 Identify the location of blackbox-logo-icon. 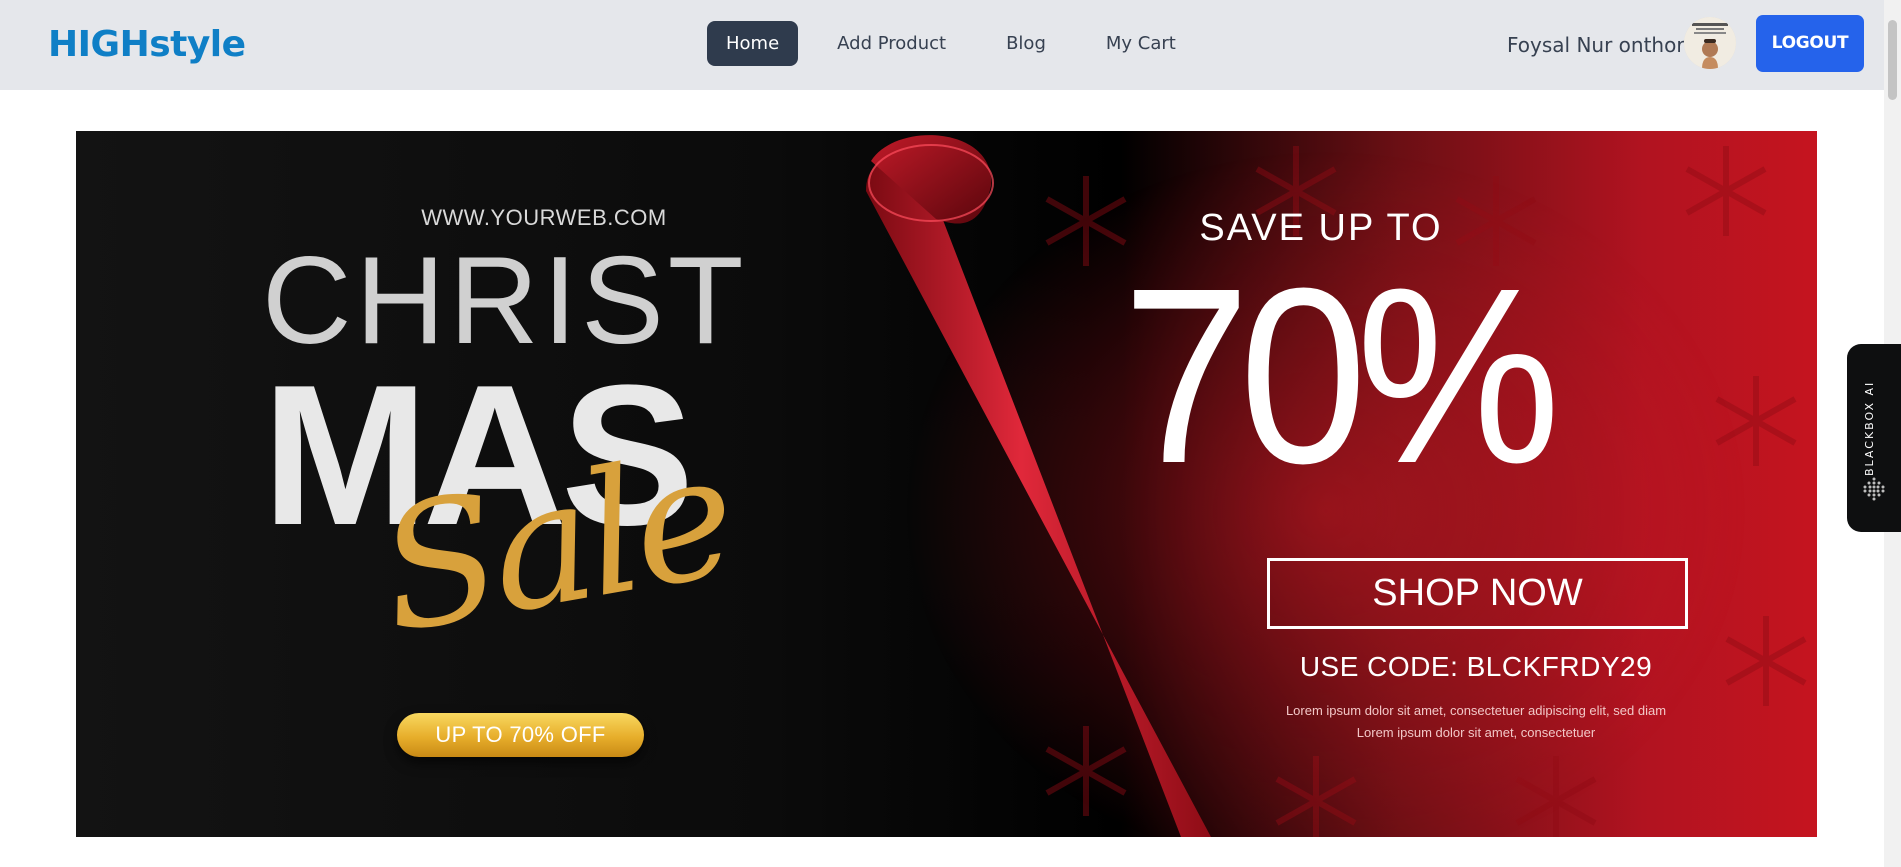
(1874, 489).